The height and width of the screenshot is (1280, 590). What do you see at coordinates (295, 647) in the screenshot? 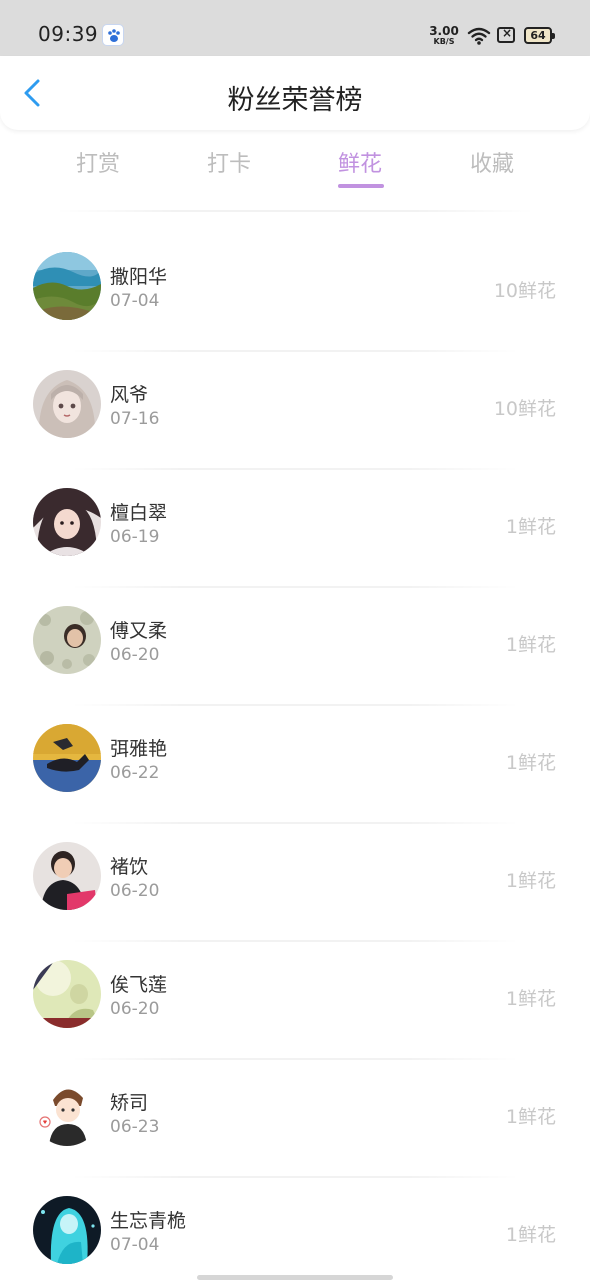
I see `list-item: 傅又柔 06-20 1鲜花` at bounding box center [295, 647].